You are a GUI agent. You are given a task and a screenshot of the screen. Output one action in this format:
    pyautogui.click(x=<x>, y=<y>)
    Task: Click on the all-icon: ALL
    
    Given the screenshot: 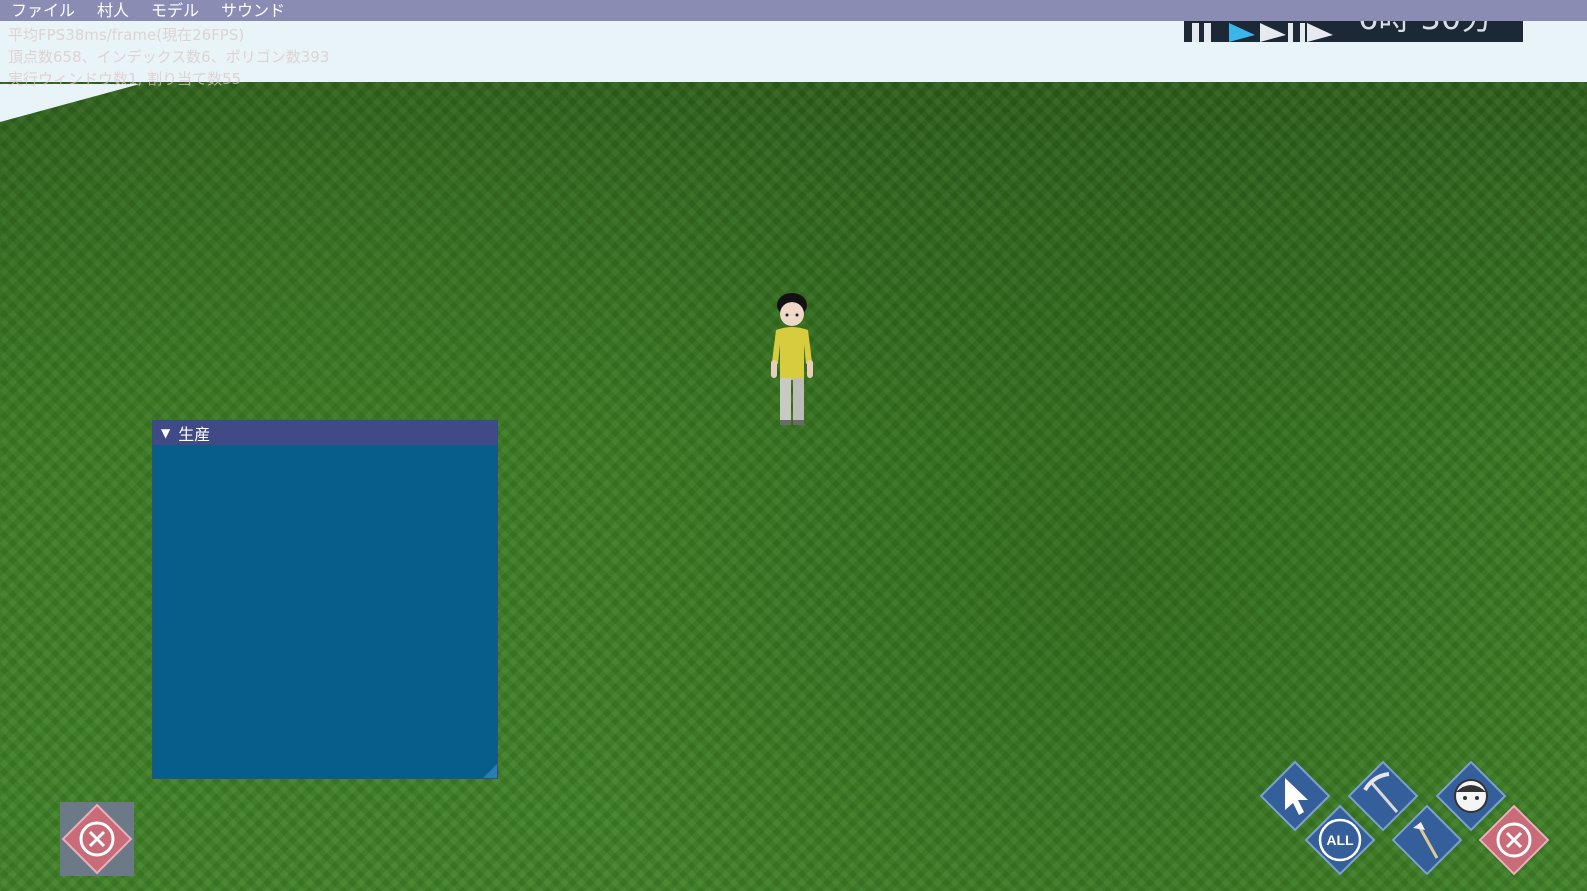 What is the action you would take?
    pyautogui.click(x=1340, y=840)
    